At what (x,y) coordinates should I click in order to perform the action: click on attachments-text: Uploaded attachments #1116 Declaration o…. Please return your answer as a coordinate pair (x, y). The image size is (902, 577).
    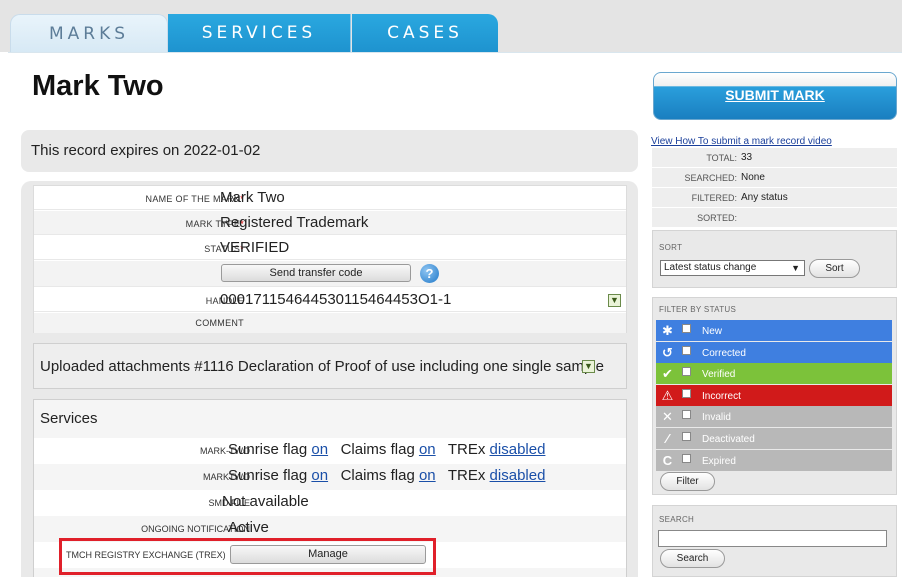
    Looking at the image, I should click on (322, 366).